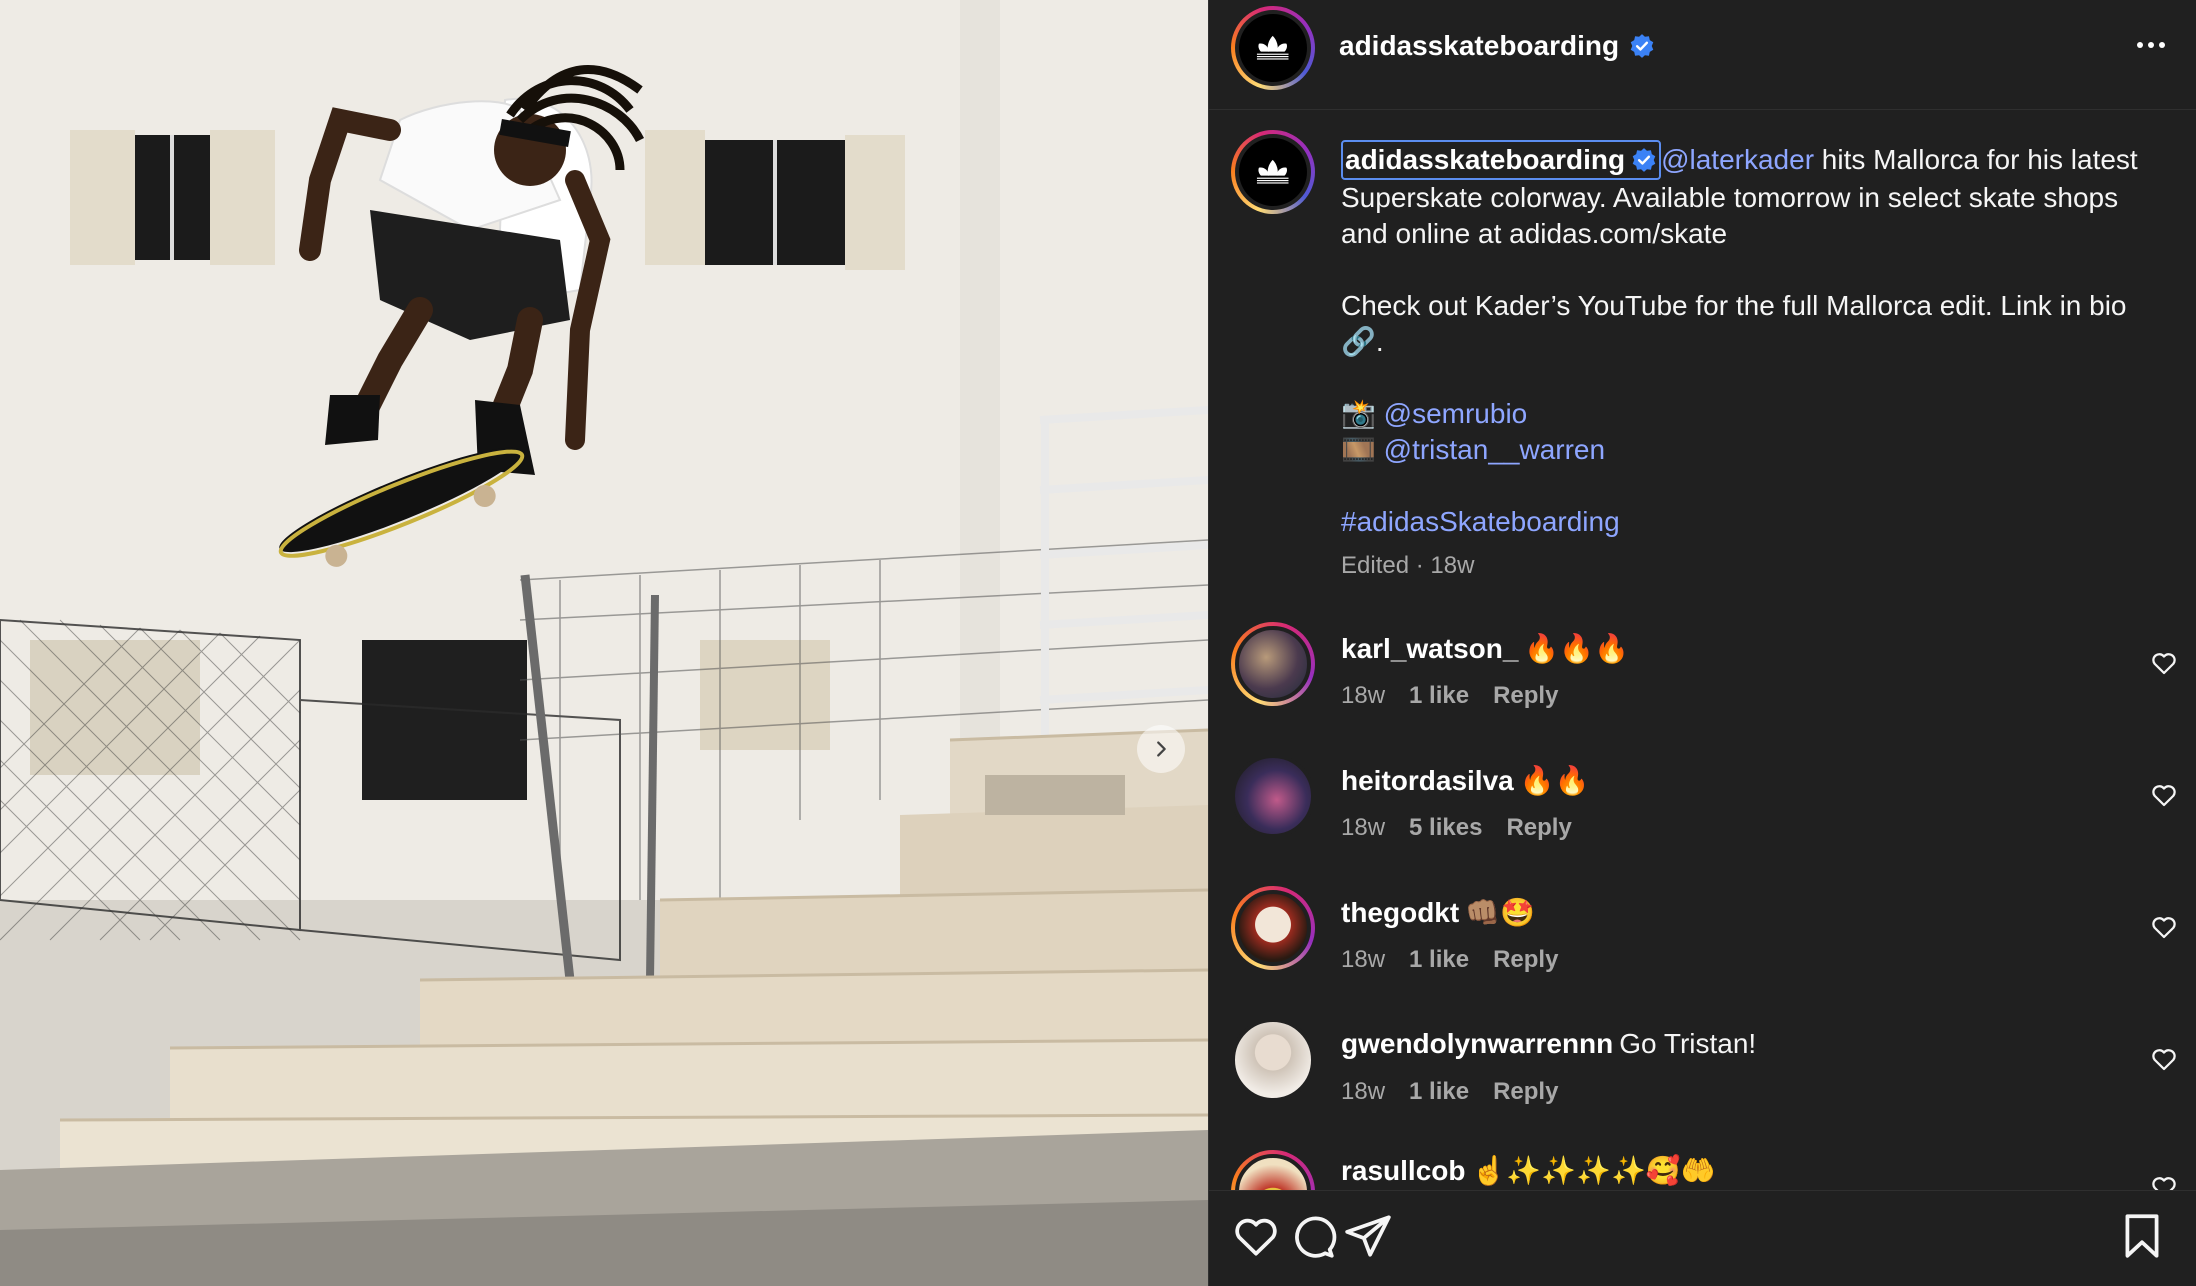 The width and height of the screenshot is (2196, 1286). What do you see at coordinates (1494, 449) in the screenshot?
I see `credit-link-filmer: @tristan__warren` at bounding box center [1494, 449].